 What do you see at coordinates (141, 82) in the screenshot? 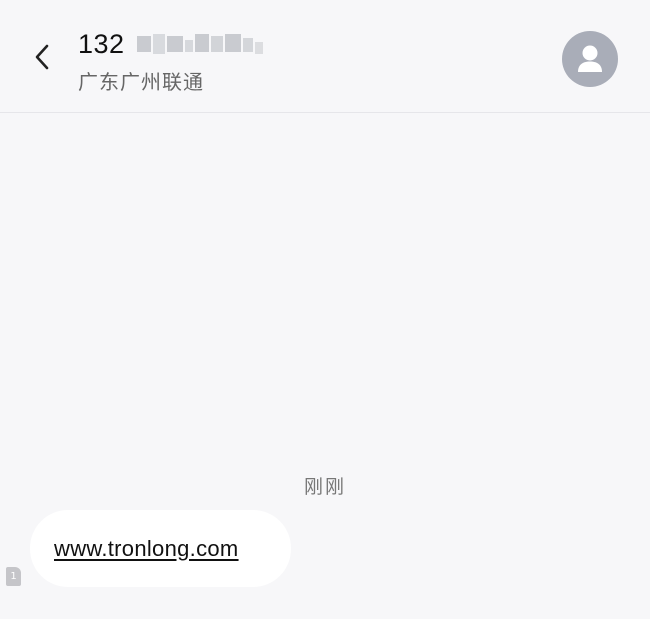
I see `carrier-label: 广东广州联通` at bounding box center [141, 82].